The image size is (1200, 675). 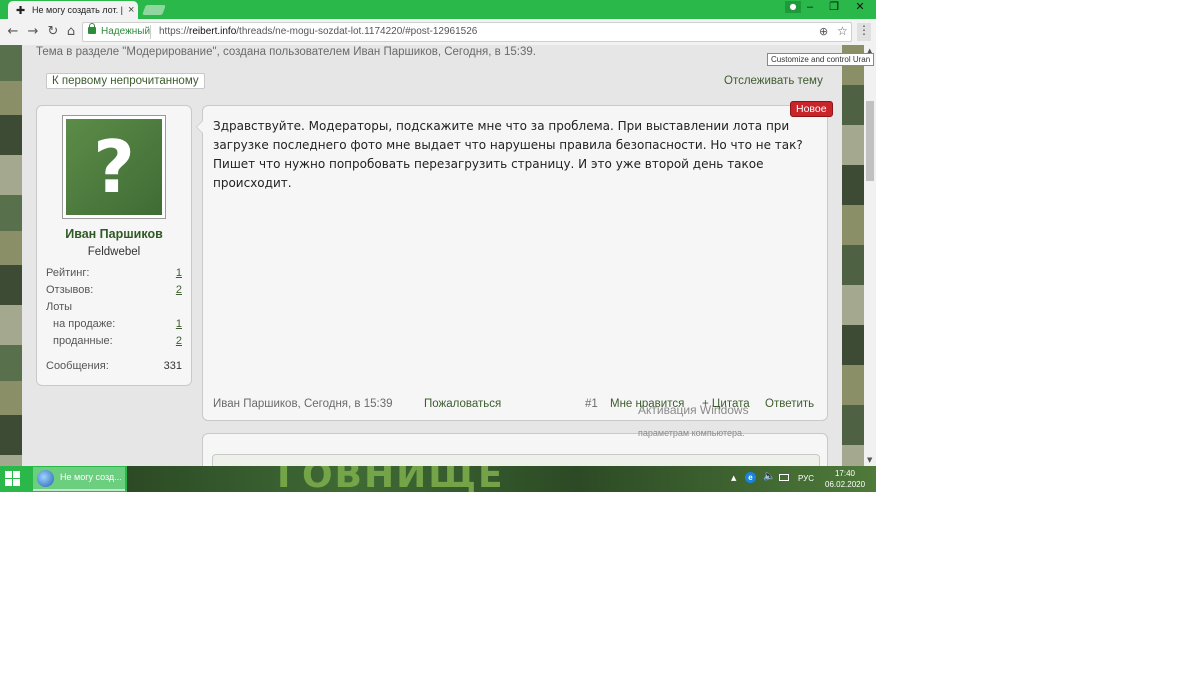 I want to click on reply-link: Ответить, so click(x=789, y=404).